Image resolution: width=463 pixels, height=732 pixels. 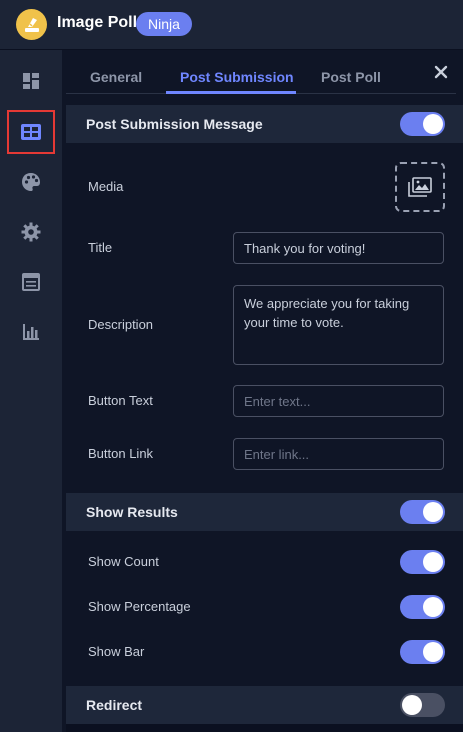 I want to click on show-bar-toggle, so click(x=422, y=652).